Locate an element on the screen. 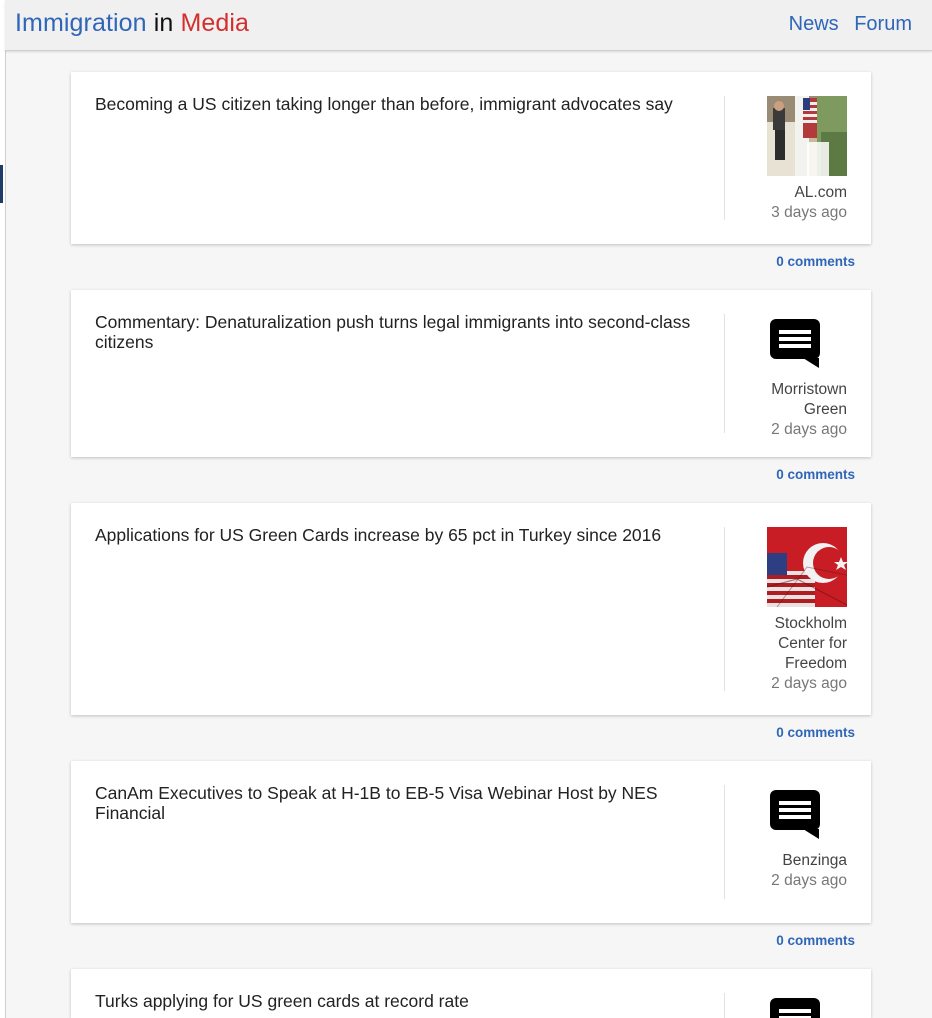 Image resolution: width=932 pixels, height=1018 pixels. article-meta: Stockholm Center for Freedom 2 days ago is located at coordinates (792, 610).